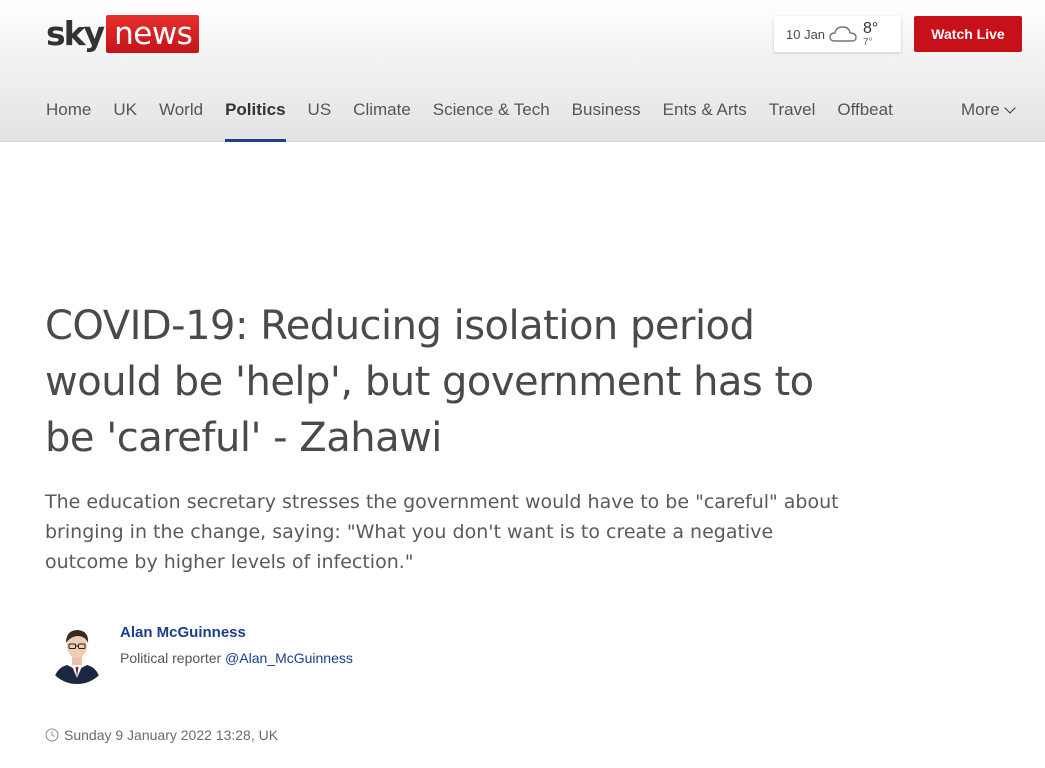 This screenshot has width=1045, height=768. I want to click on sky-news-logo: sky news, so click(123, 33).